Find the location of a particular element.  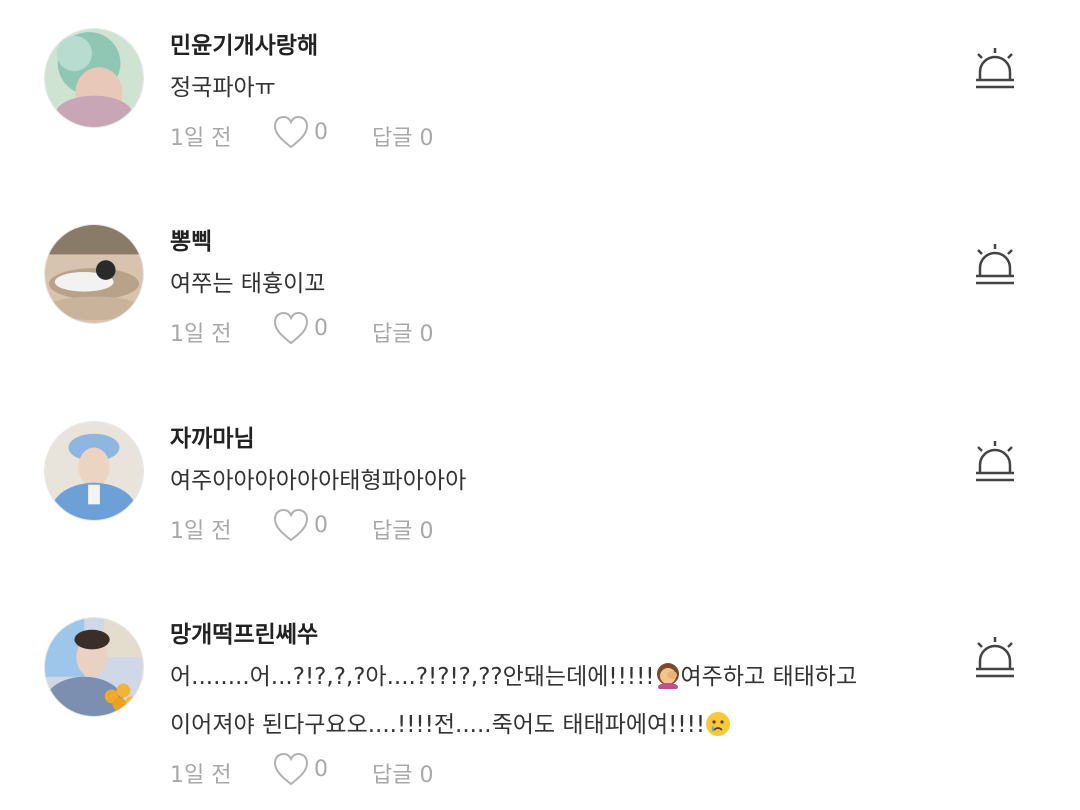

comment-text-part: 여주하고 태태하고 is located at coordinates (769, 677).